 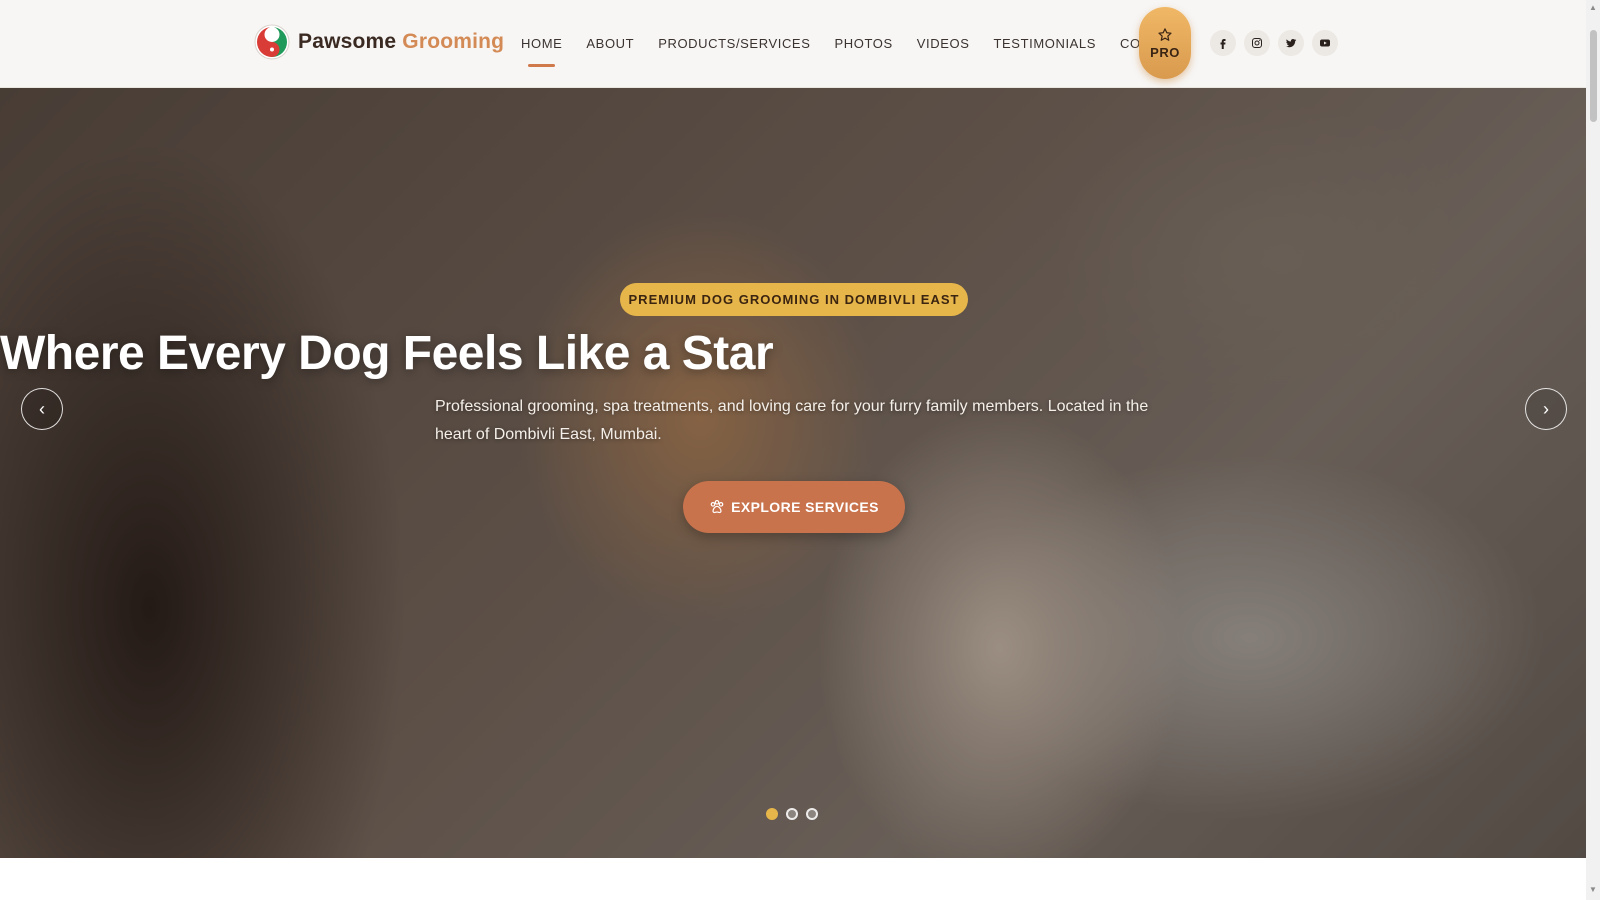 What do you see at coordinates (401, 42) in the screenshot?
I see `brand-name: Pawsome Grooming` at bounding box center [401, 42].